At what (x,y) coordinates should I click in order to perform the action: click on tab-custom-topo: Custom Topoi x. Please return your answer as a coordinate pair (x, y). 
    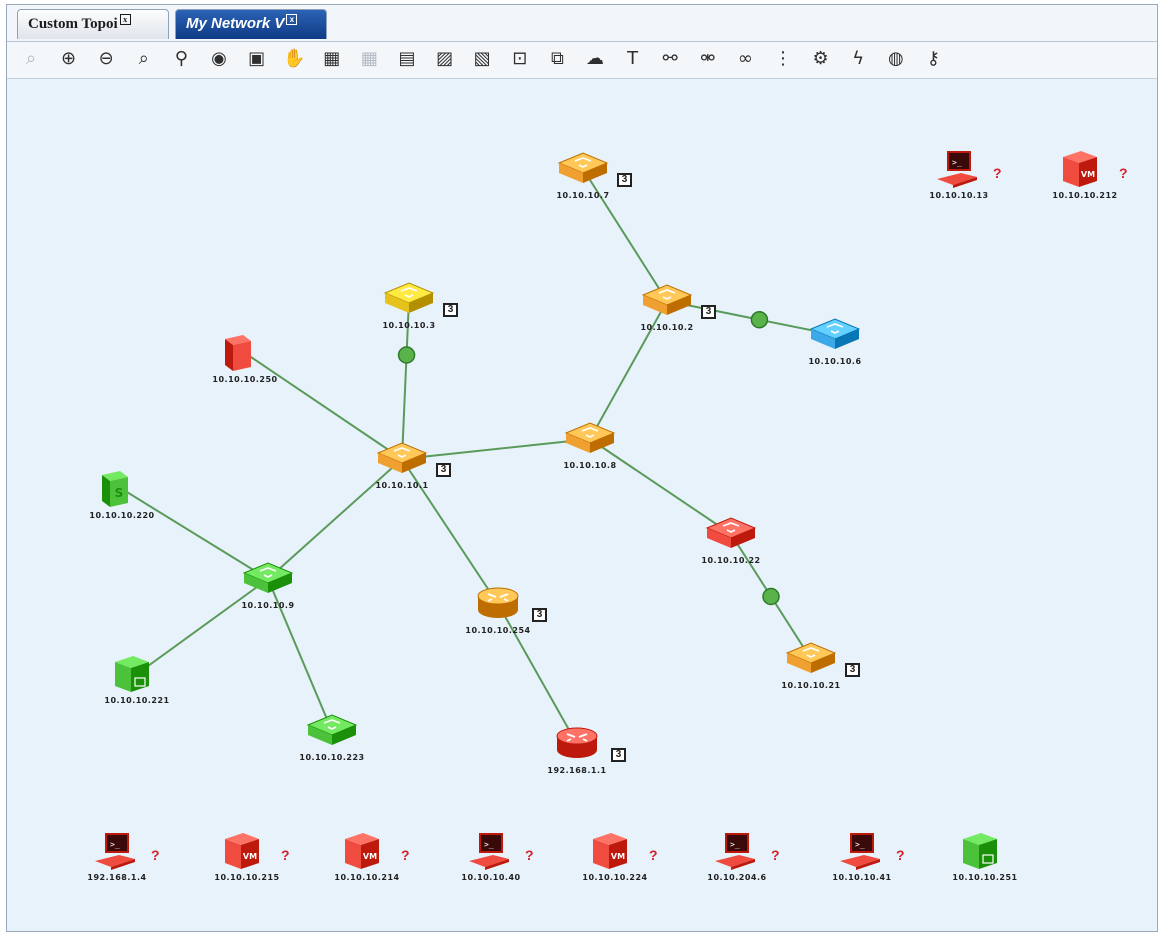
    Looking at the image, I should click on (93, 24).